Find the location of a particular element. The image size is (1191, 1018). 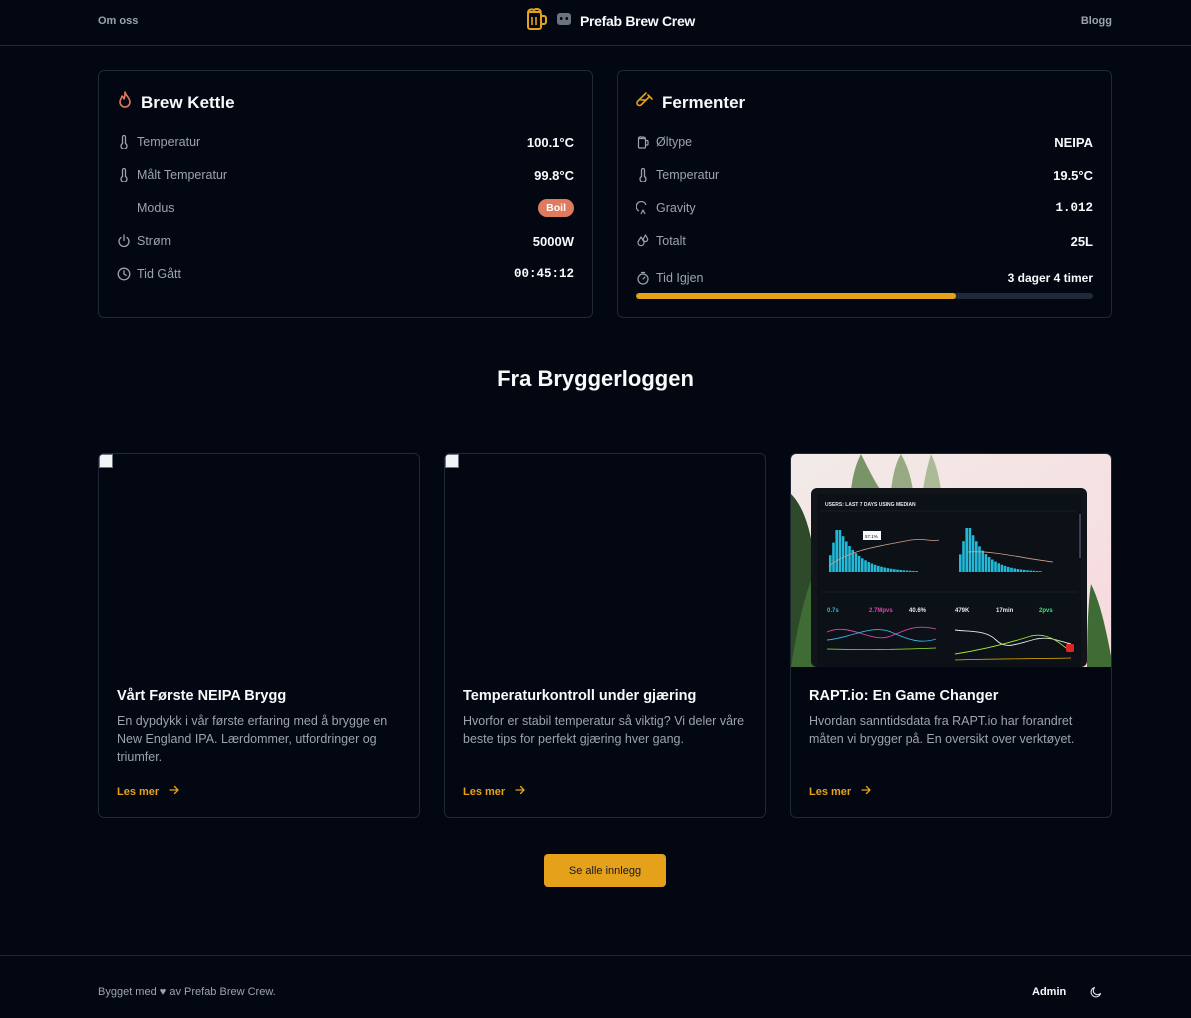

fermenter-row-gravity: Gravity 1.012 is located at coordinates (864, 208).